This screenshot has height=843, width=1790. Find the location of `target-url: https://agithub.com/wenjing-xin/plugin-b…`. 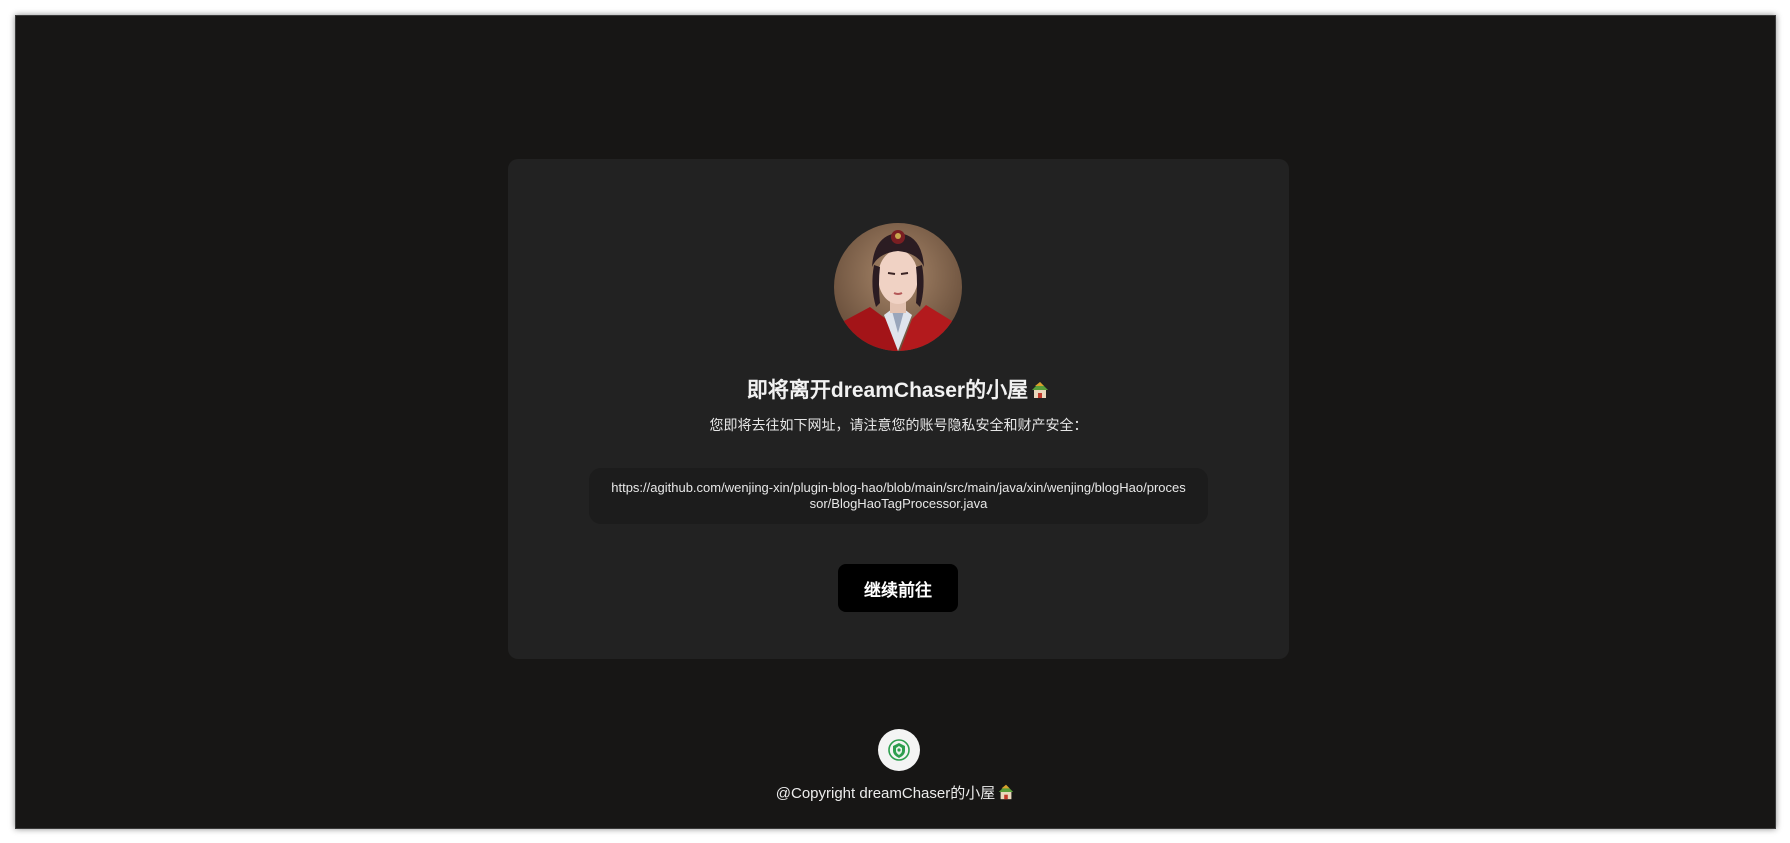

target-url: https://agithub.com/wenjing-xin/plugin-b… is located at coordinates (899, 496).